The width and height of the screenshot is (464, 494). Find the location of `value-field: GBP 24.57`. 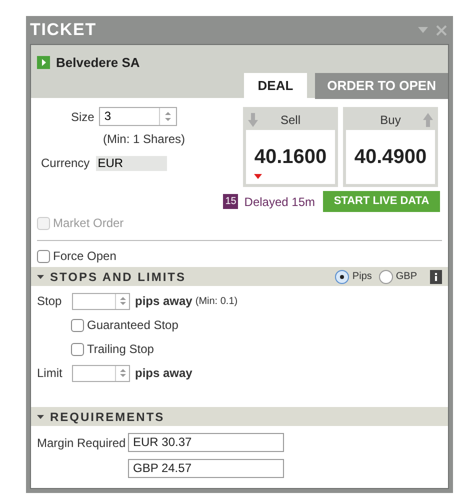

value-field: GBP 24.57 is located at coordinates (206, 468).